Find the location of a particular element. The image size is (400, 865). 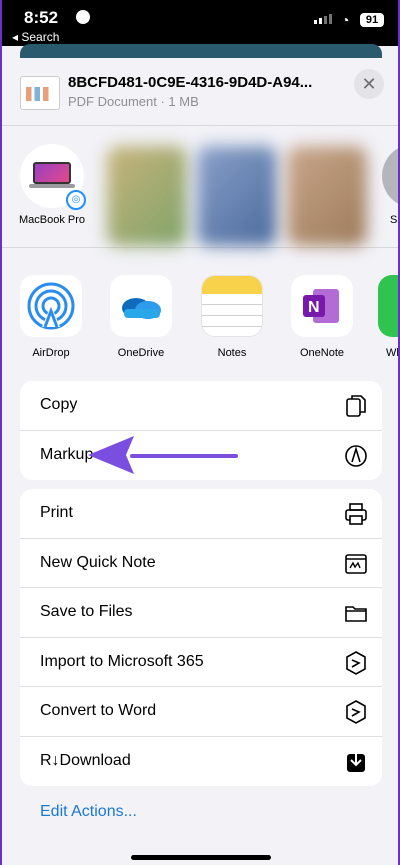

app-notes: Notes is located at coordinates (232, 317).